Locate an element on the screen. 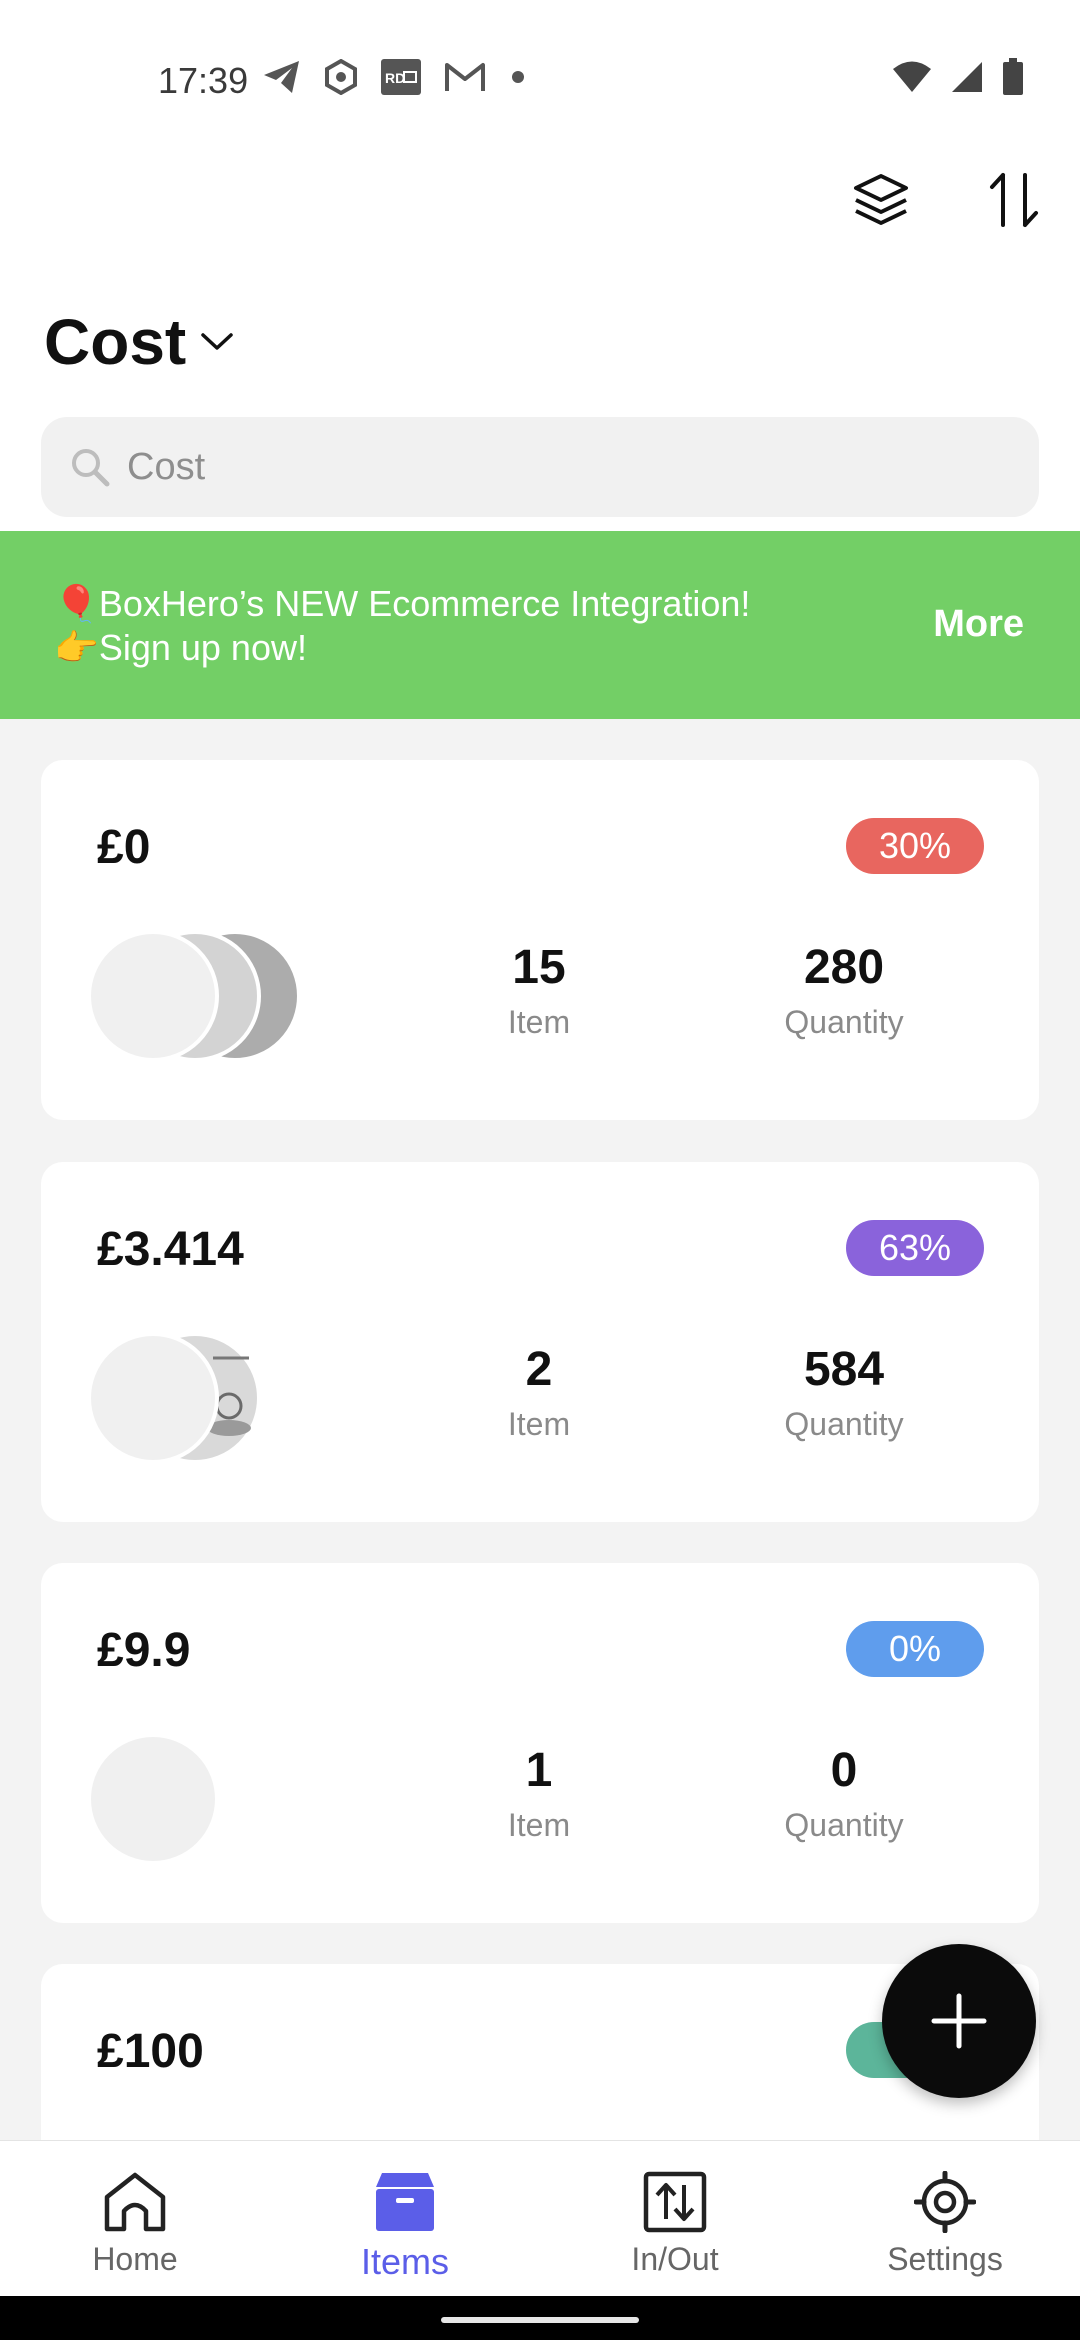 This screenshot has height=2340, width=1080. system-icons is located at coordinates (958, 77).